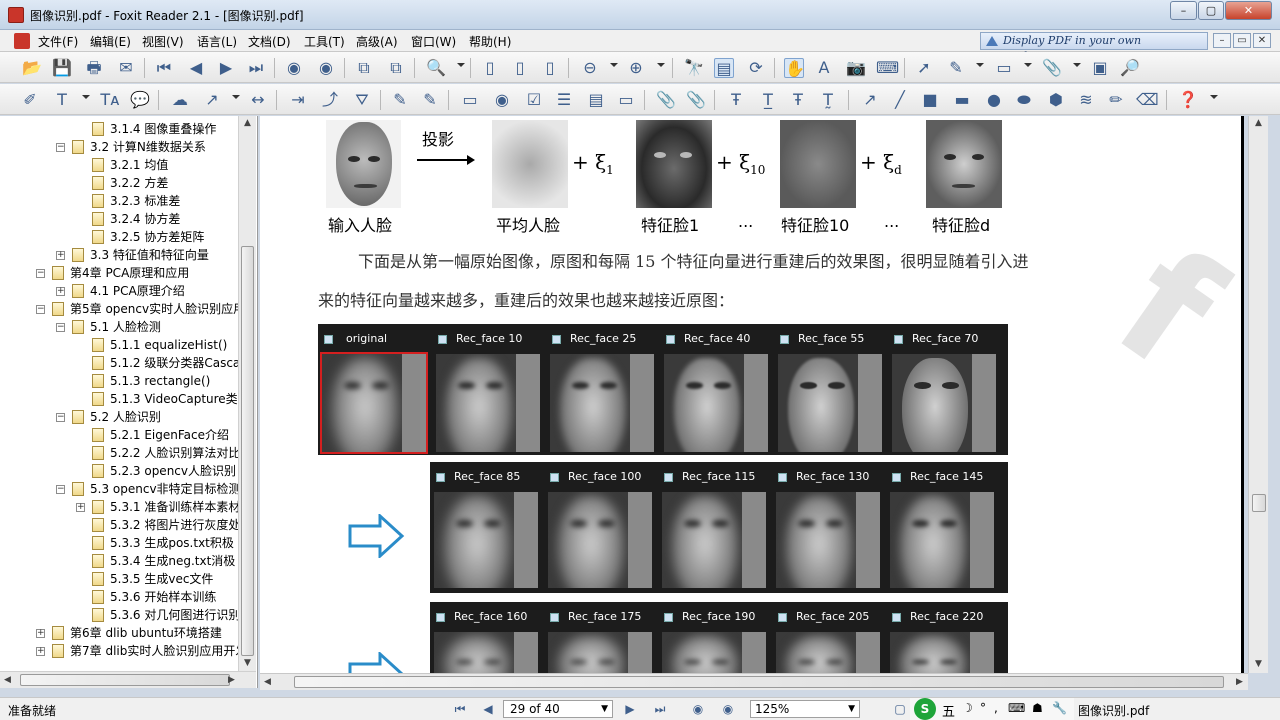 This screenshot has width=1280, height=720. Describe the element at coordinates (119, 651) in the screenshot. I see `bookmark-item: + 第7章 dlib实时人脸识别应用开发` at that location.